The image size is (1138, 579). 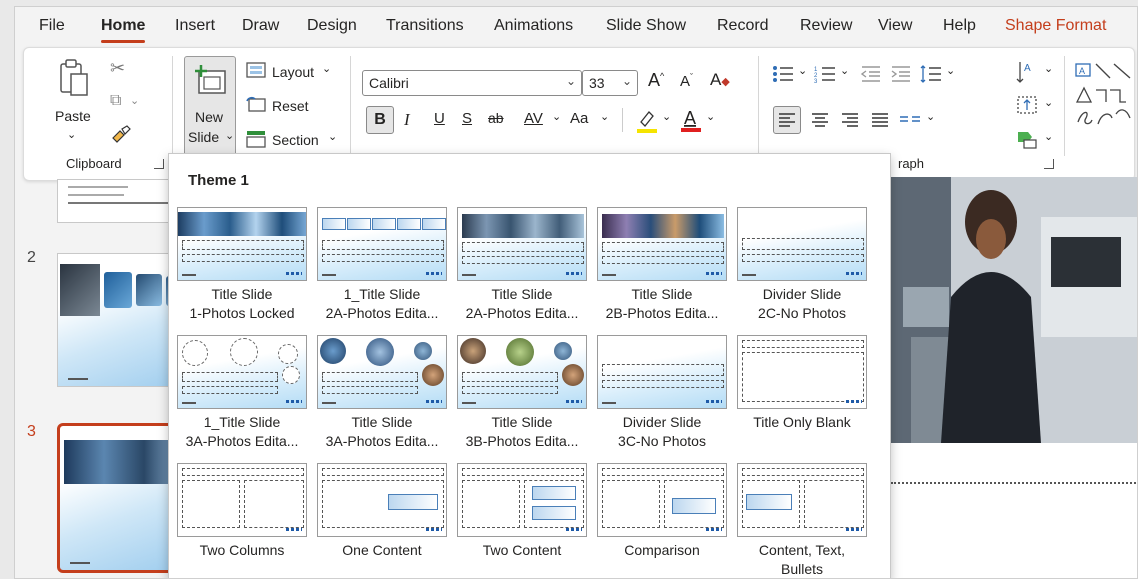 What do you see at coordinates (332, 26) in the screenshot?
I see `tab-design: Design` at bounding box center [332, 26].